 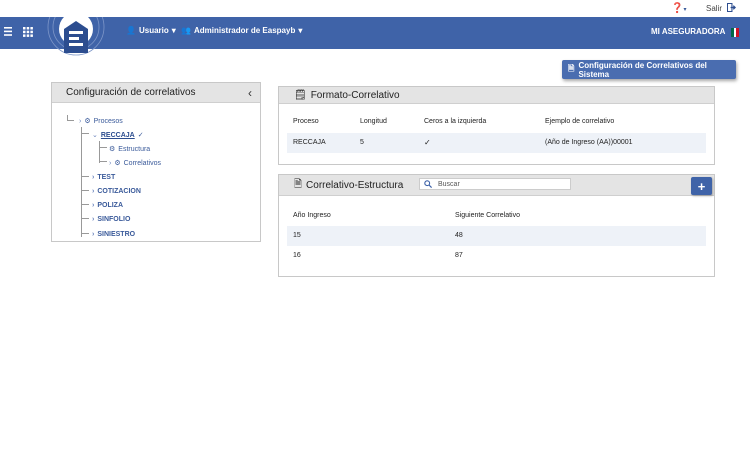 What do you see at coordinates (701, 186) in the screenshot?
I see `add-button: +` at bounding box center [701, 186].